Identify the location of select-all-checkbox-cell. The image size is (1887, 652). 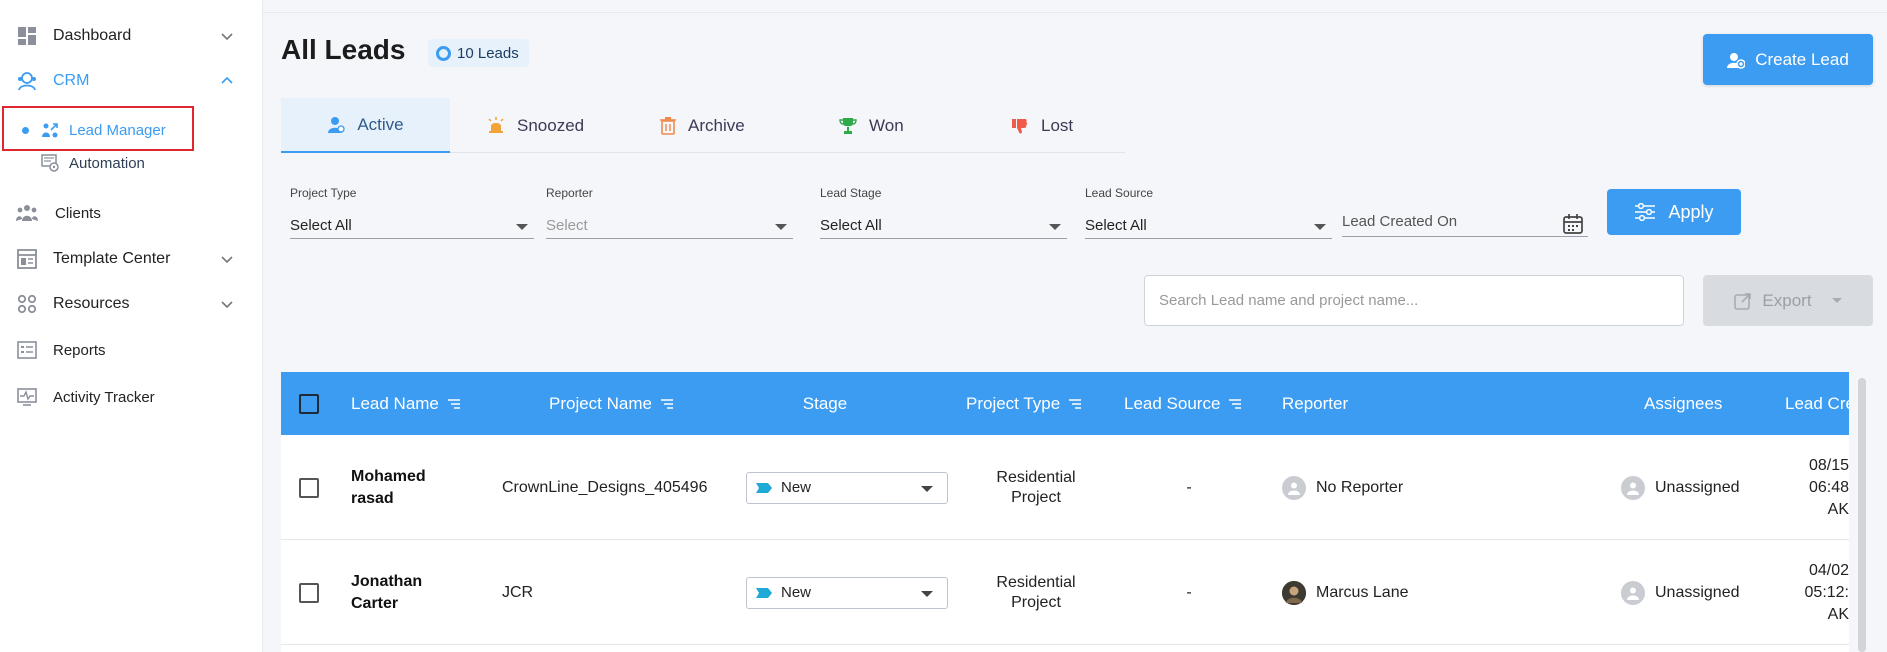
(309, 403).